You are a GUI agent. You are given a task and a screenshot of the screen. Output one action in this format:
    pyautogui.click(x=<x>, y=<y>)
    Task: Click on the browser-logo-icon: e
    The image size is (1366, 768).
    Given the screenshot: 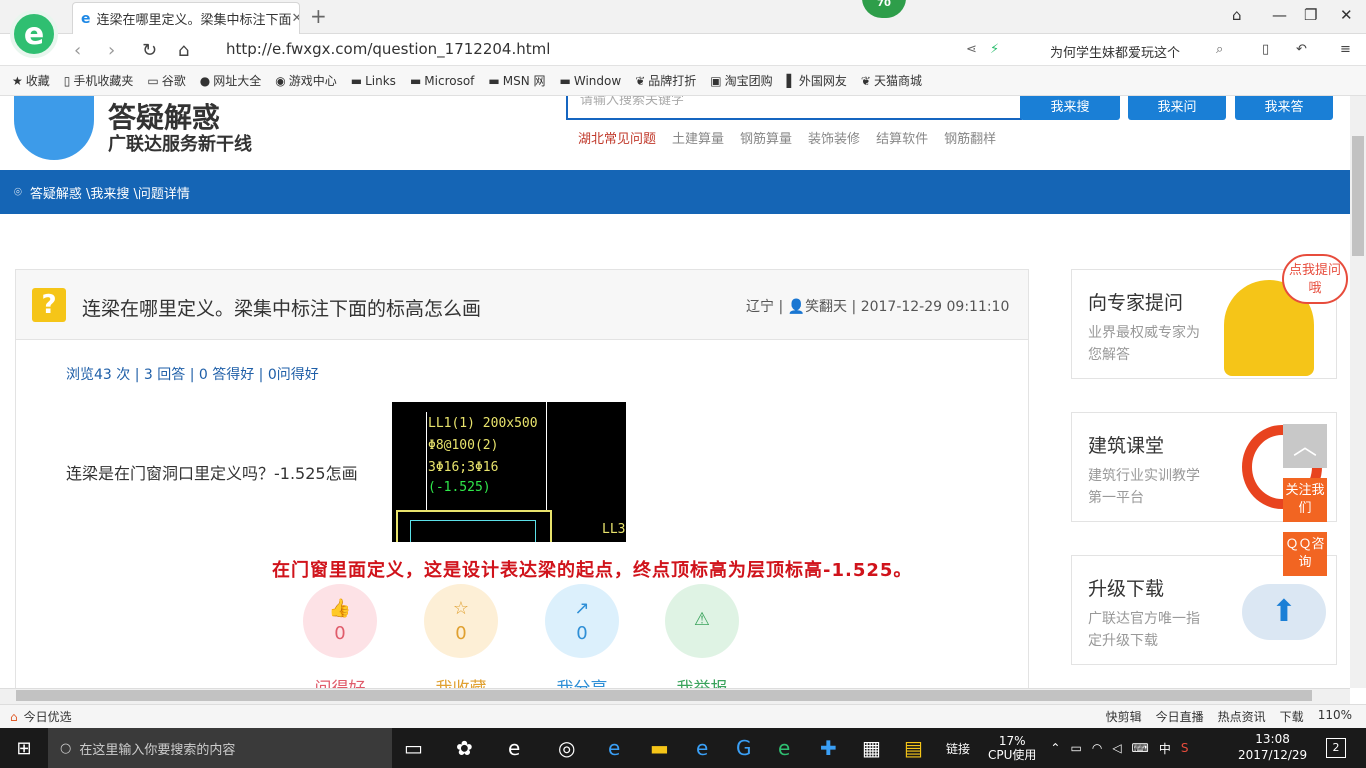 What is the action you would take?
    pyautogui.click(x=34, y=34)
    